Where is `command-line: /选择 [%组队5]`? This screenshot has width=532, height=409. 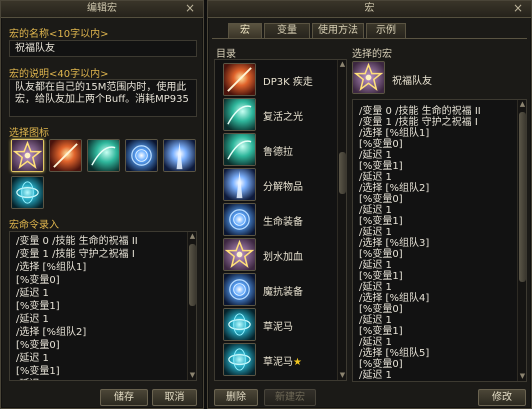 command-line: /选择 [%组队5] is located at coordinates (394, 353).